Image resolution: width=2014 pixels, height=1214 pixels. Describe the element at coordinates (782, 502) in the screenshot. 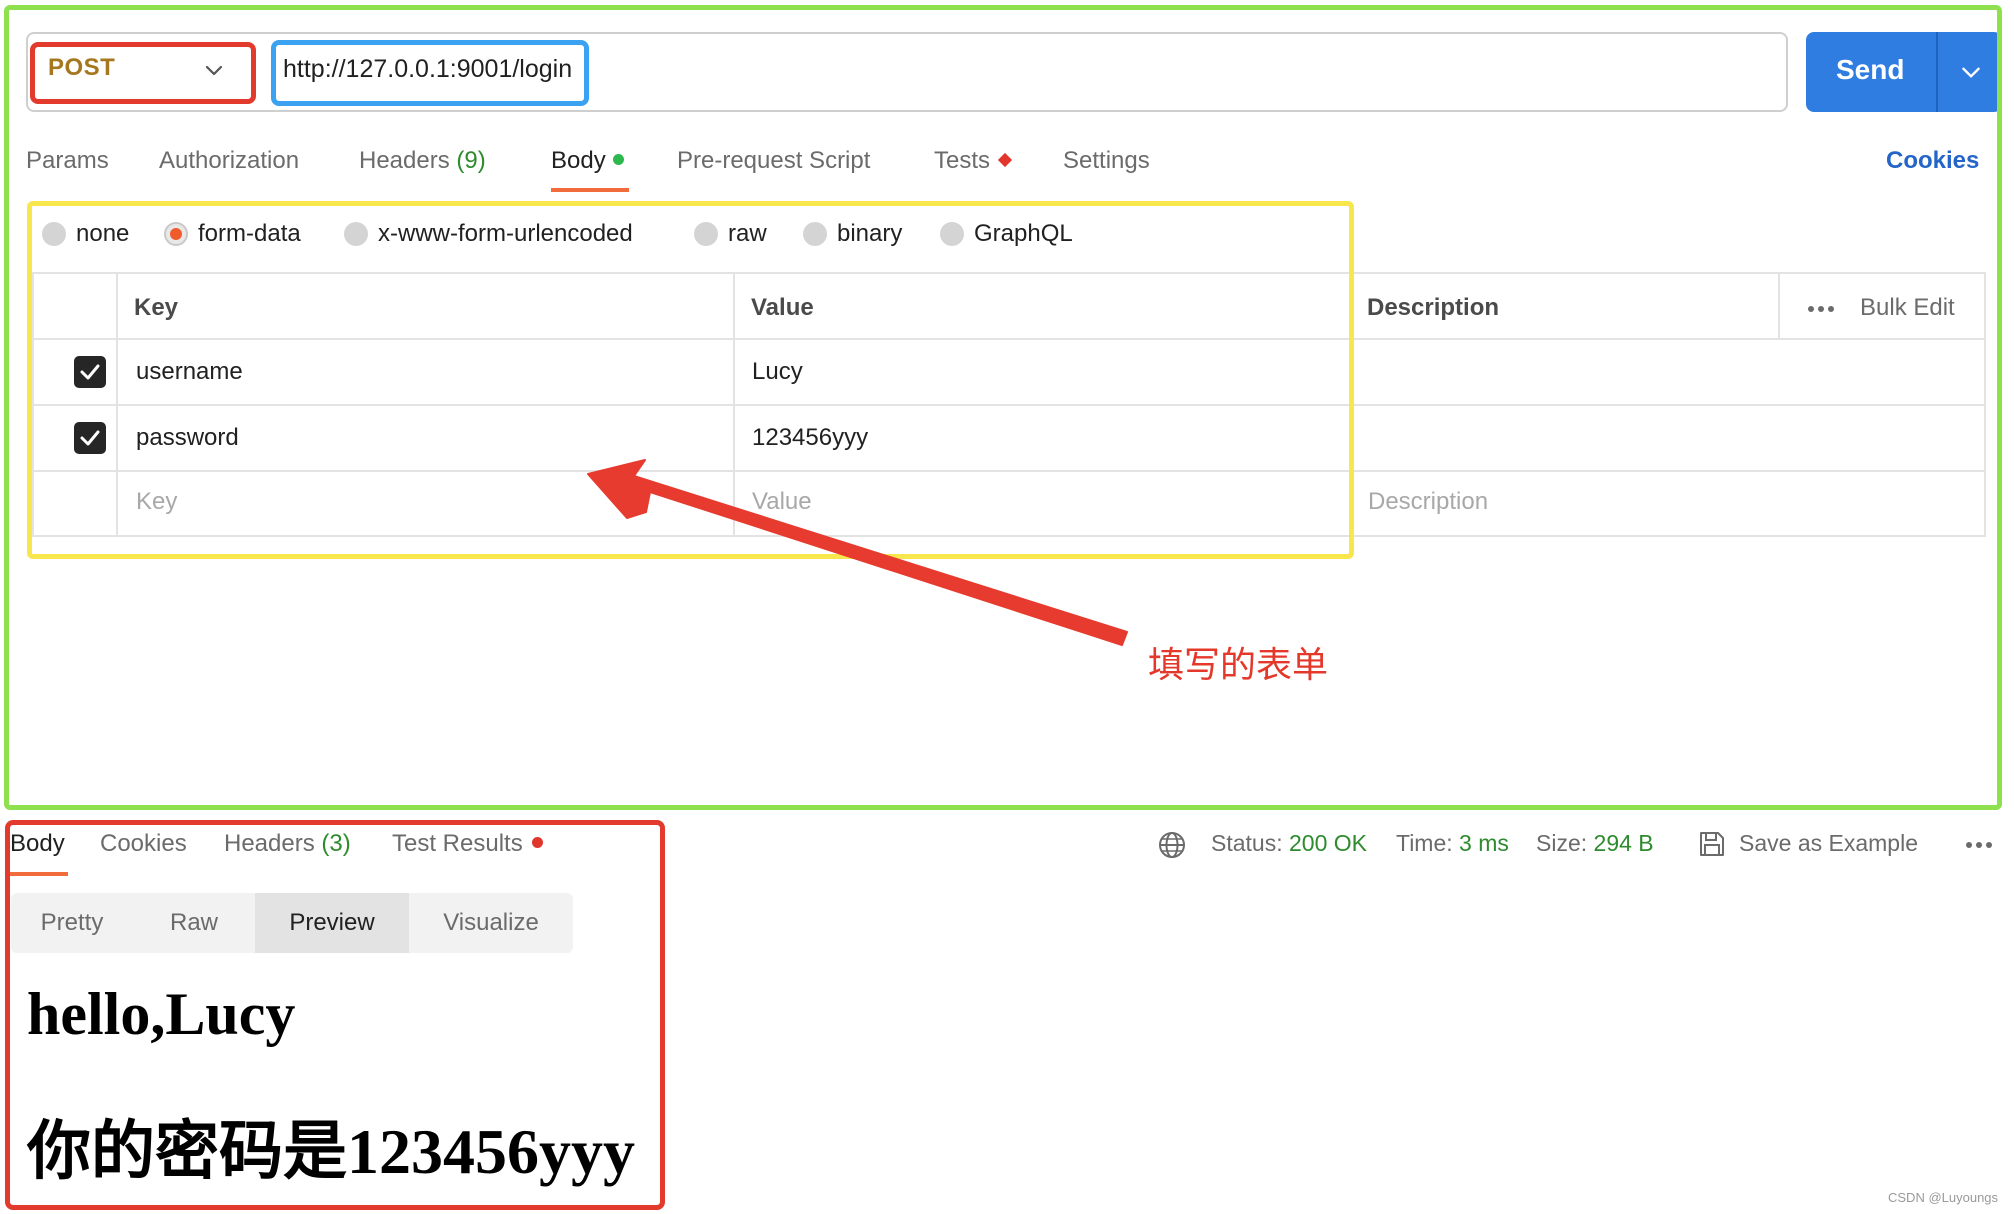

I see `new-value-input: Value` at that location.